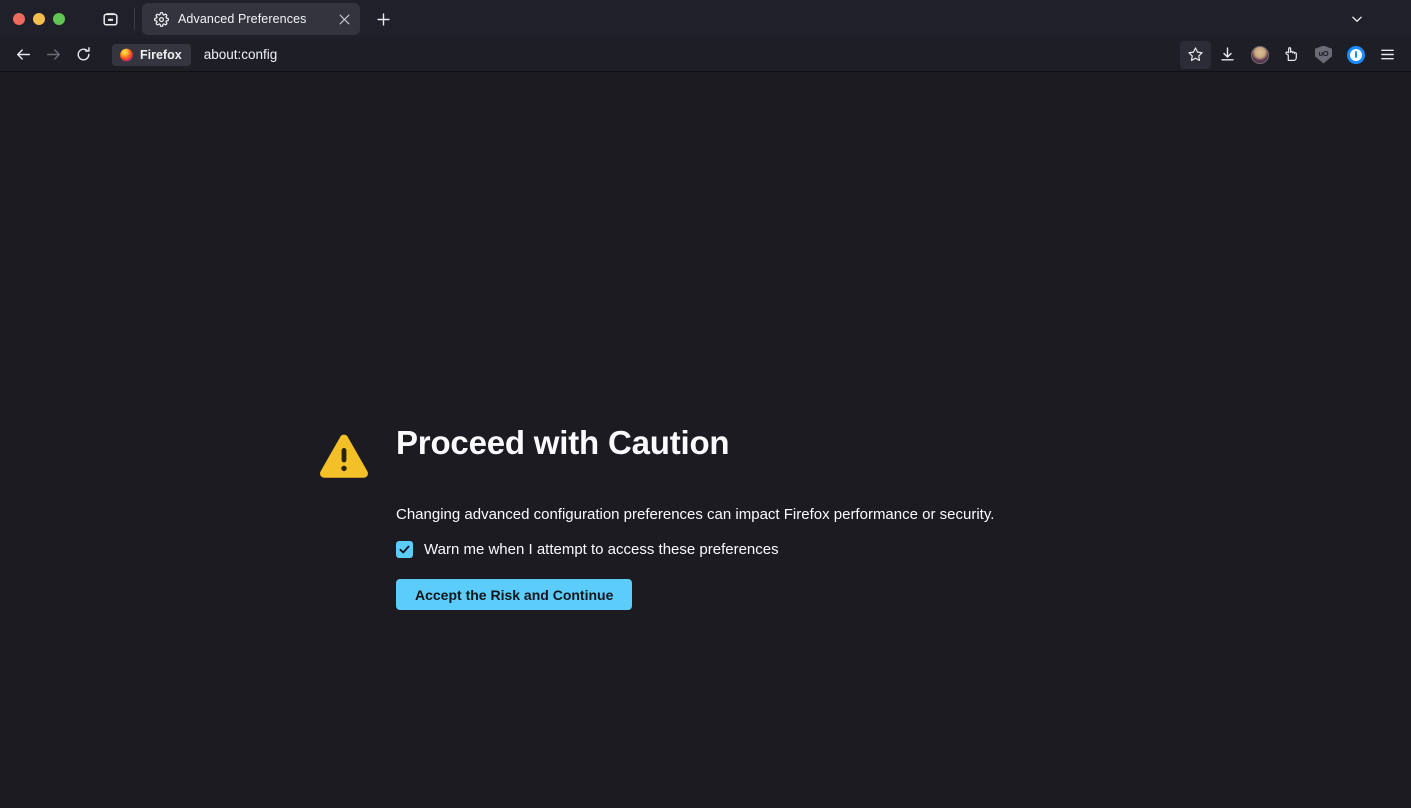  I want to click on reload-icon, so click(83, 54).